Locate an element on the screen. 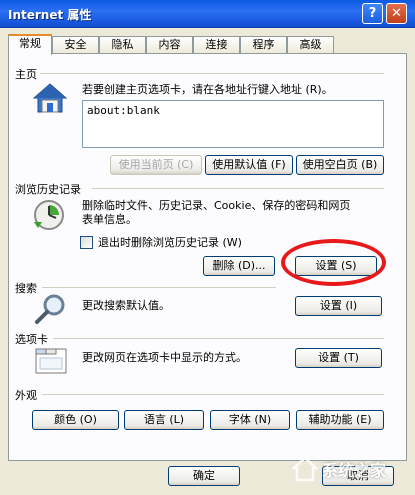 The width and height of the screenshot is (415, 495). ok-button: 确定 is located at coordinates (204, 476).